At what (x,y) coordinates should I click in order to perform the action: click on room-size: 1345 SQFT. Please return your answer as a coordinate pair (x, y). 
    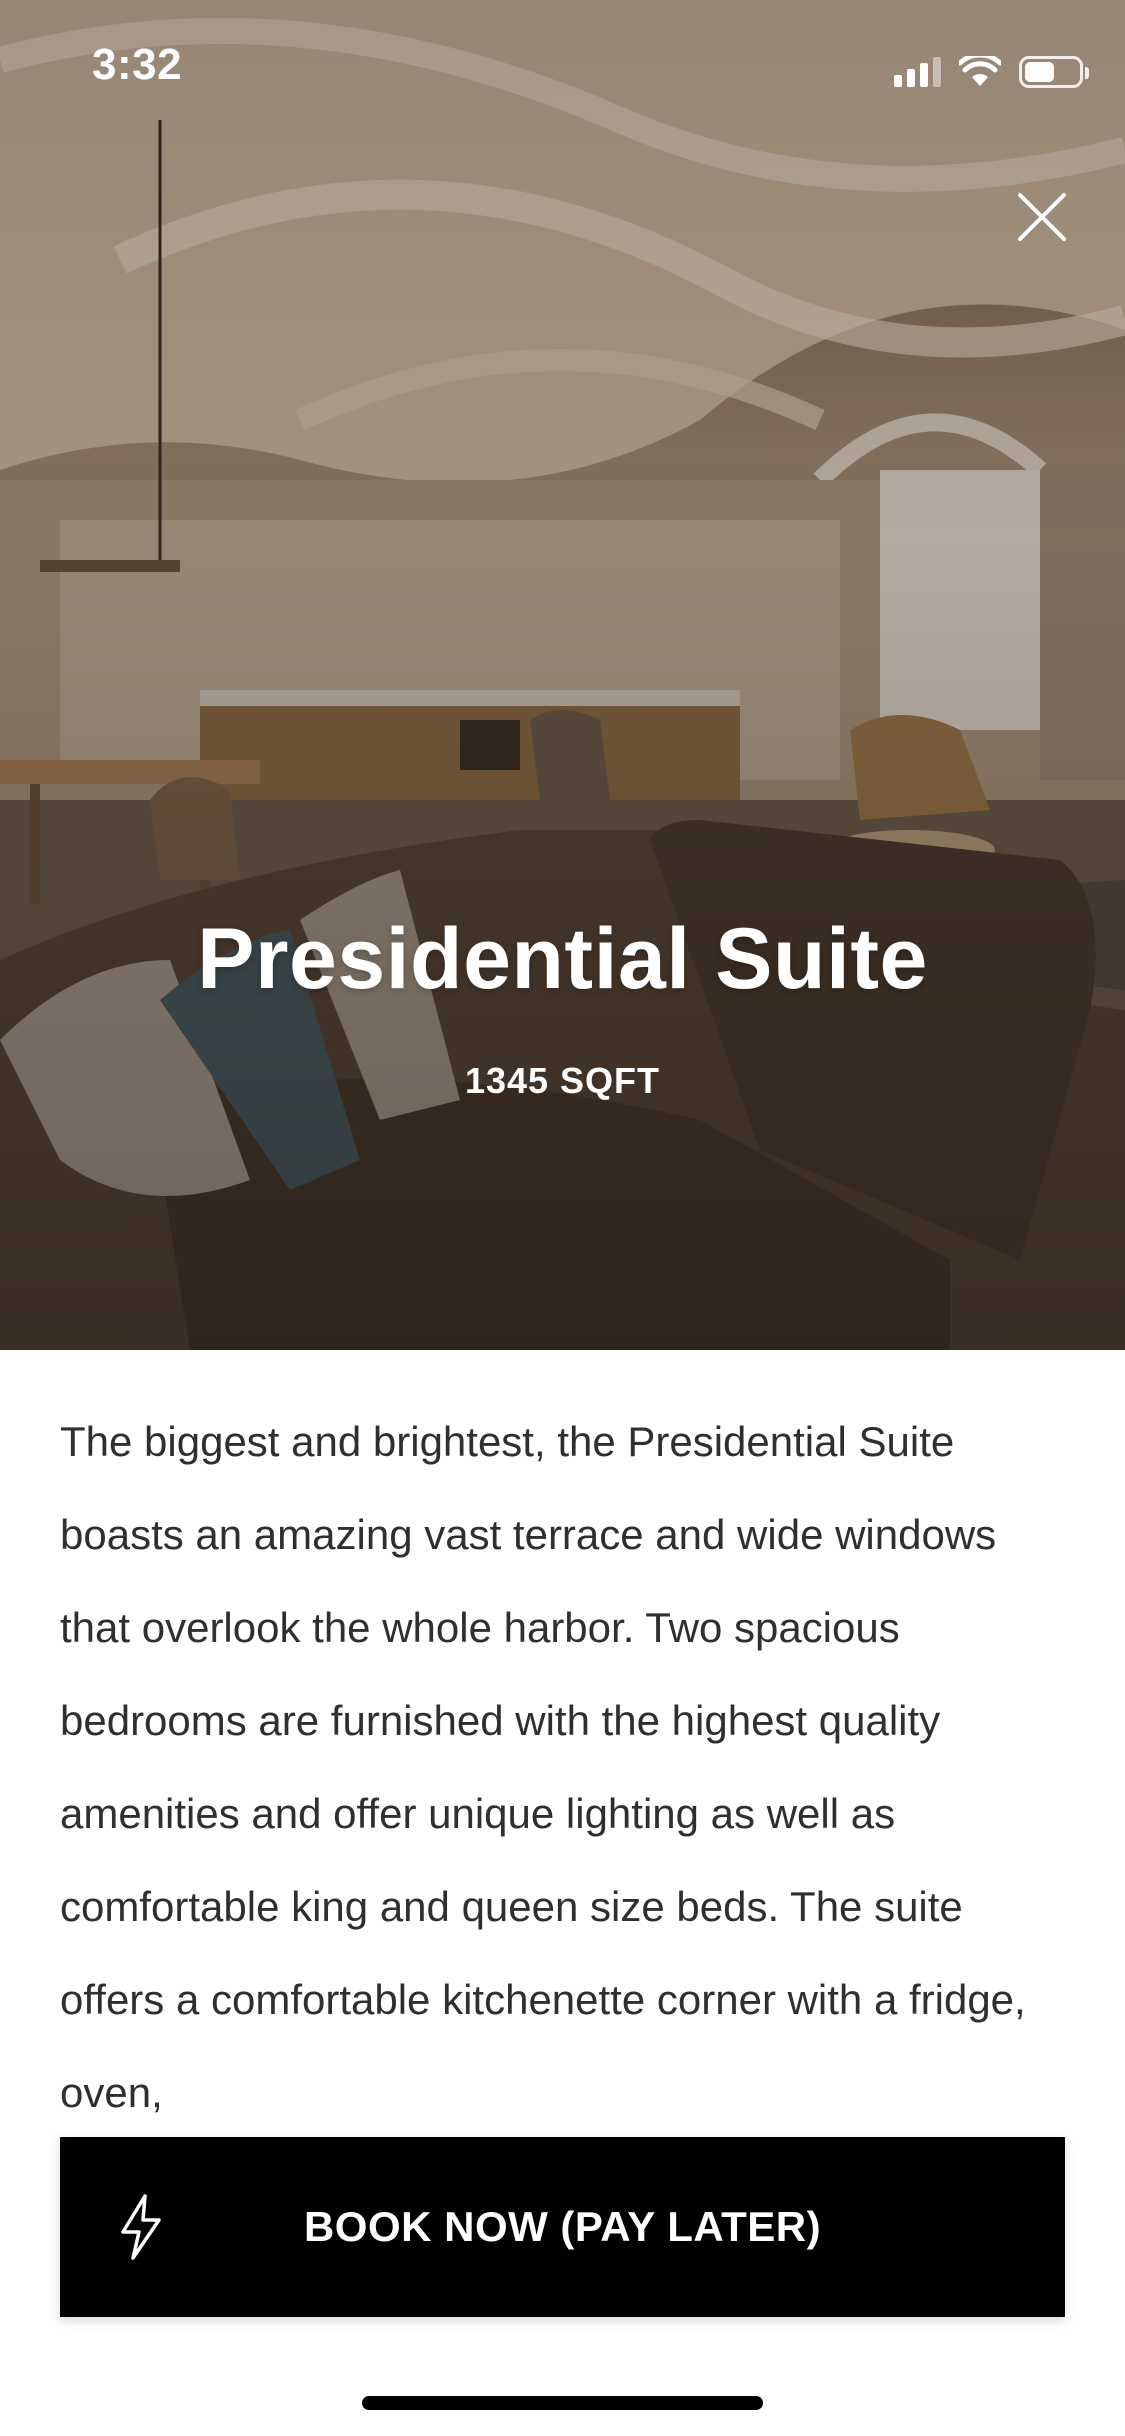
    Looking at the image, I should click on (562, 1080).